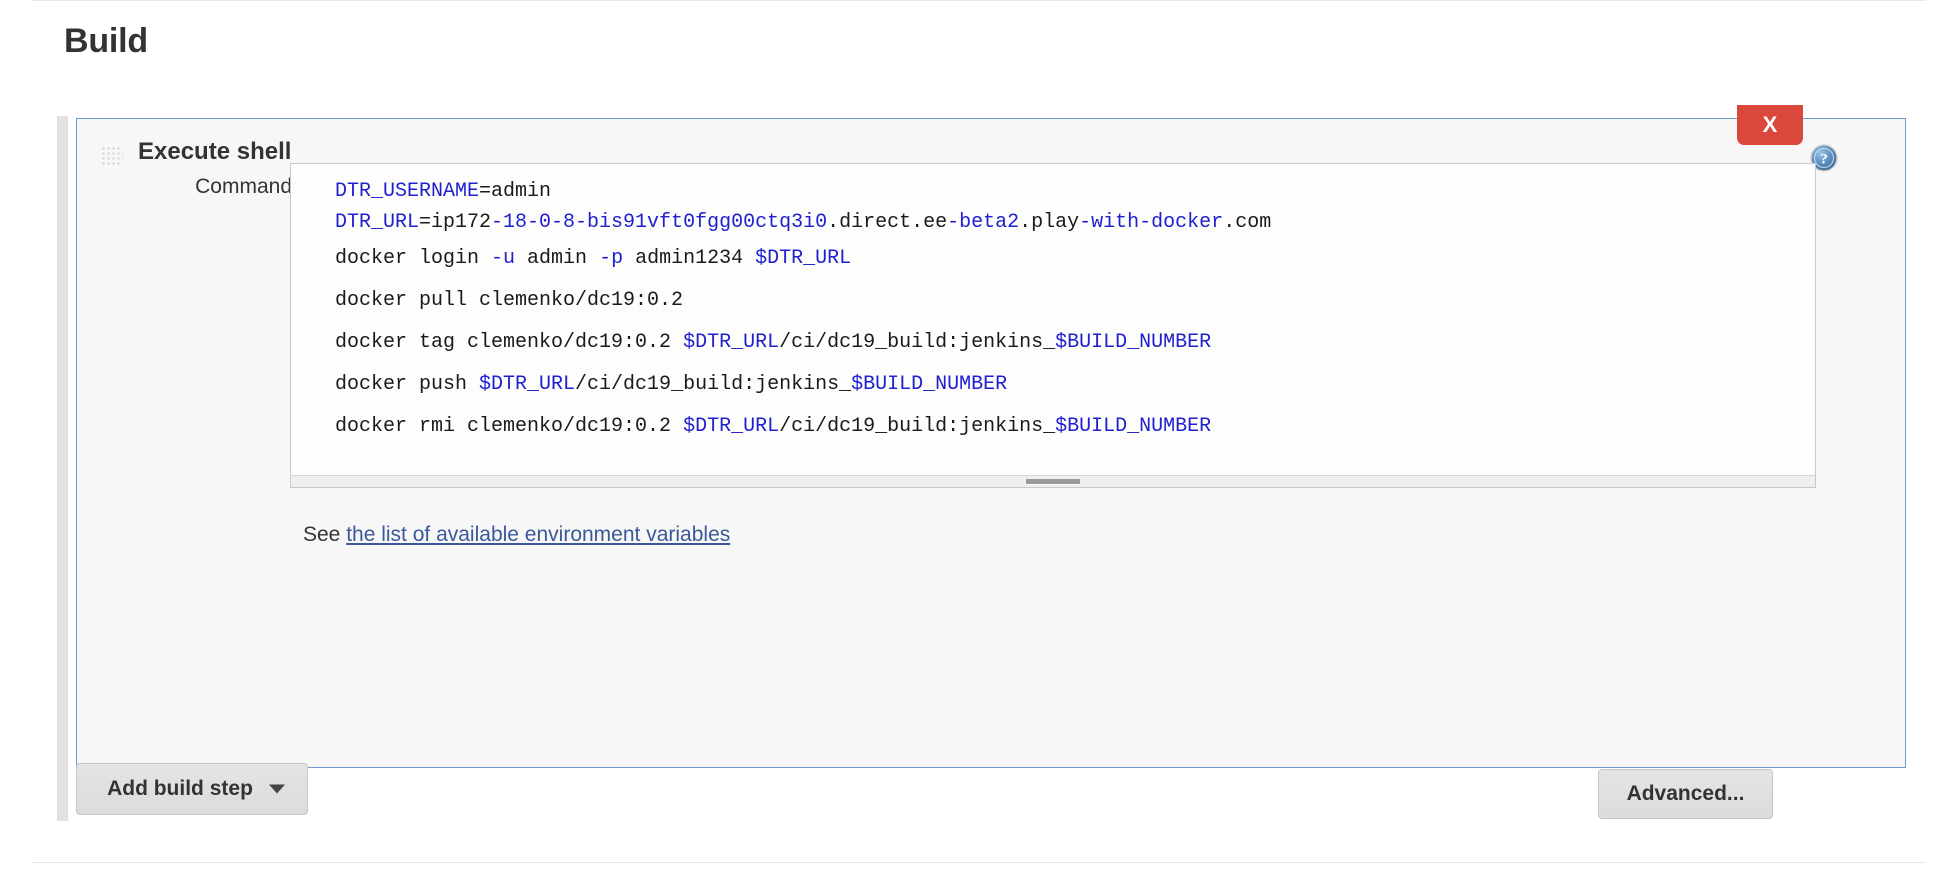 The height and width of the screenshot is (876, 1942). Describe the element at coordinates (277, 789) in the screenshot. I see `chevron-down-icon` at that location.